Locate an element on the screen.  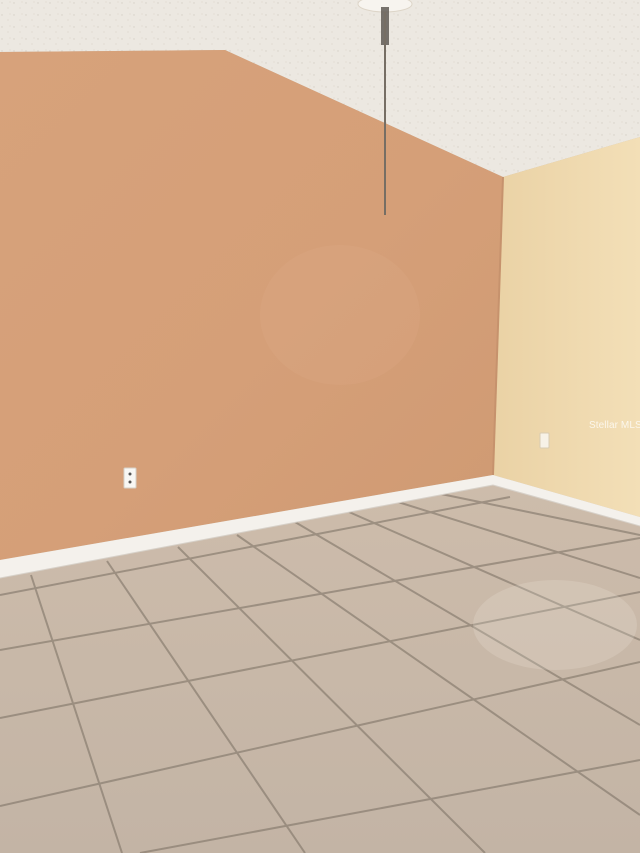
watermark: Stellar MLS is located at coordinates (614, 425).